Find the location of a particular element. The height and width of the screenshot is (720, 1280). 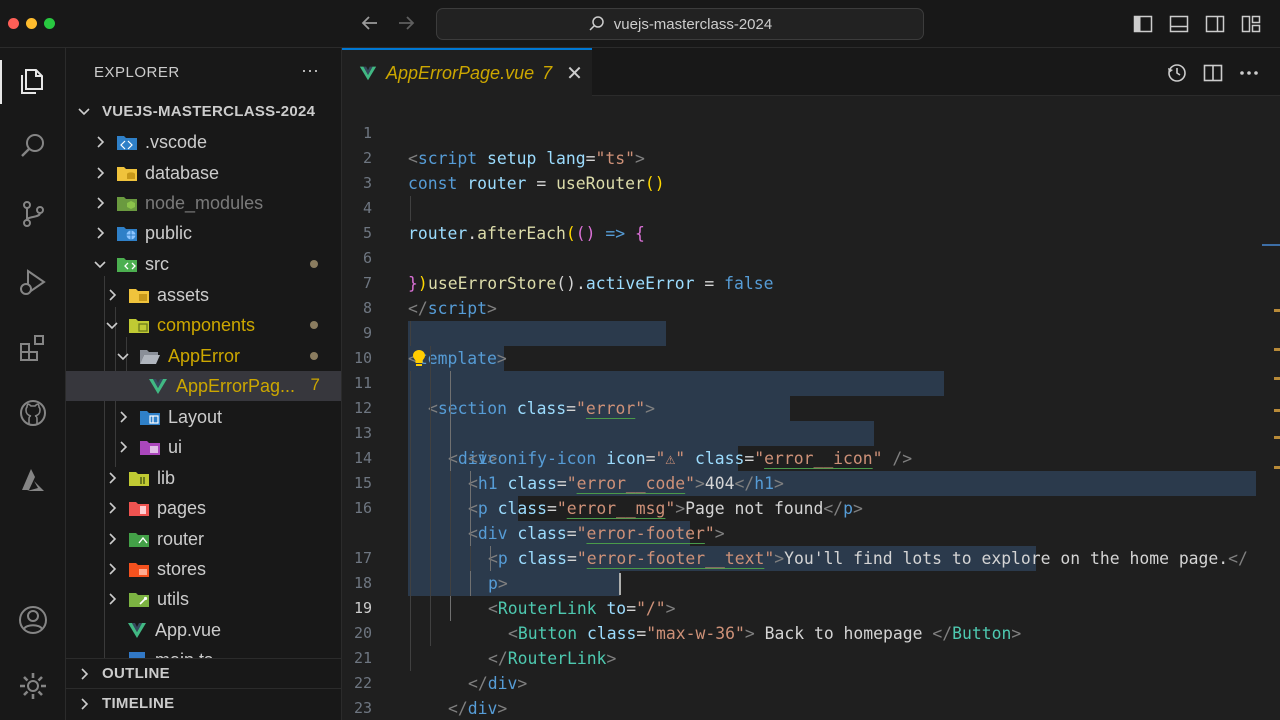

tree-file-apperrorpage: AppErrorPag... 7 is located at coordinates (203, 386).